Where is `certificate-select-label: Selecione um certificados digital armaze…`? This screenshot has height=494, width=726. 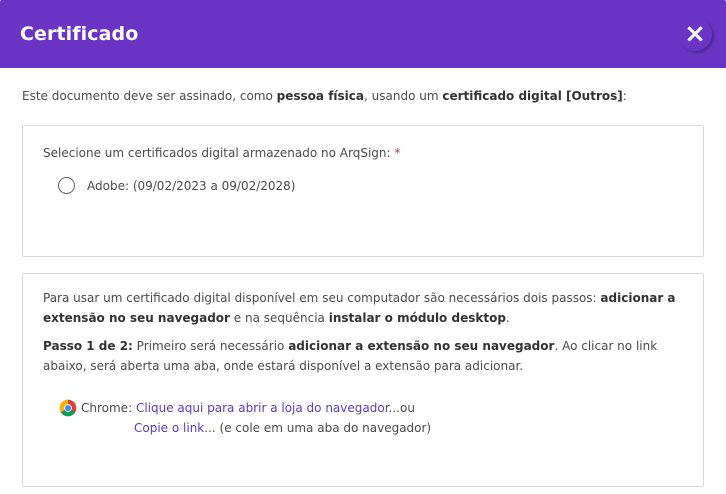 certificate-select-label: Selecione um certificados digital armaze… is located at coordinates (363, 143).